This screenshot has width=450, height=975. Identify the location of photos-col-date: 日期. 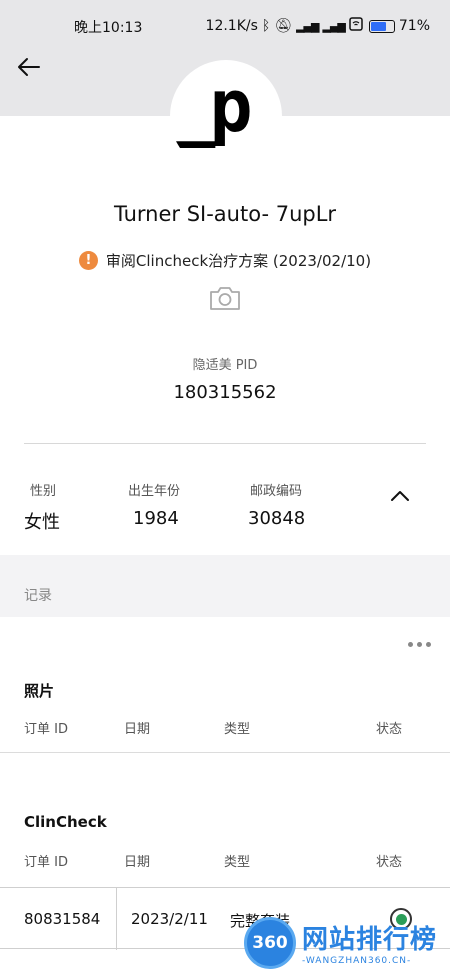
(137, 729).